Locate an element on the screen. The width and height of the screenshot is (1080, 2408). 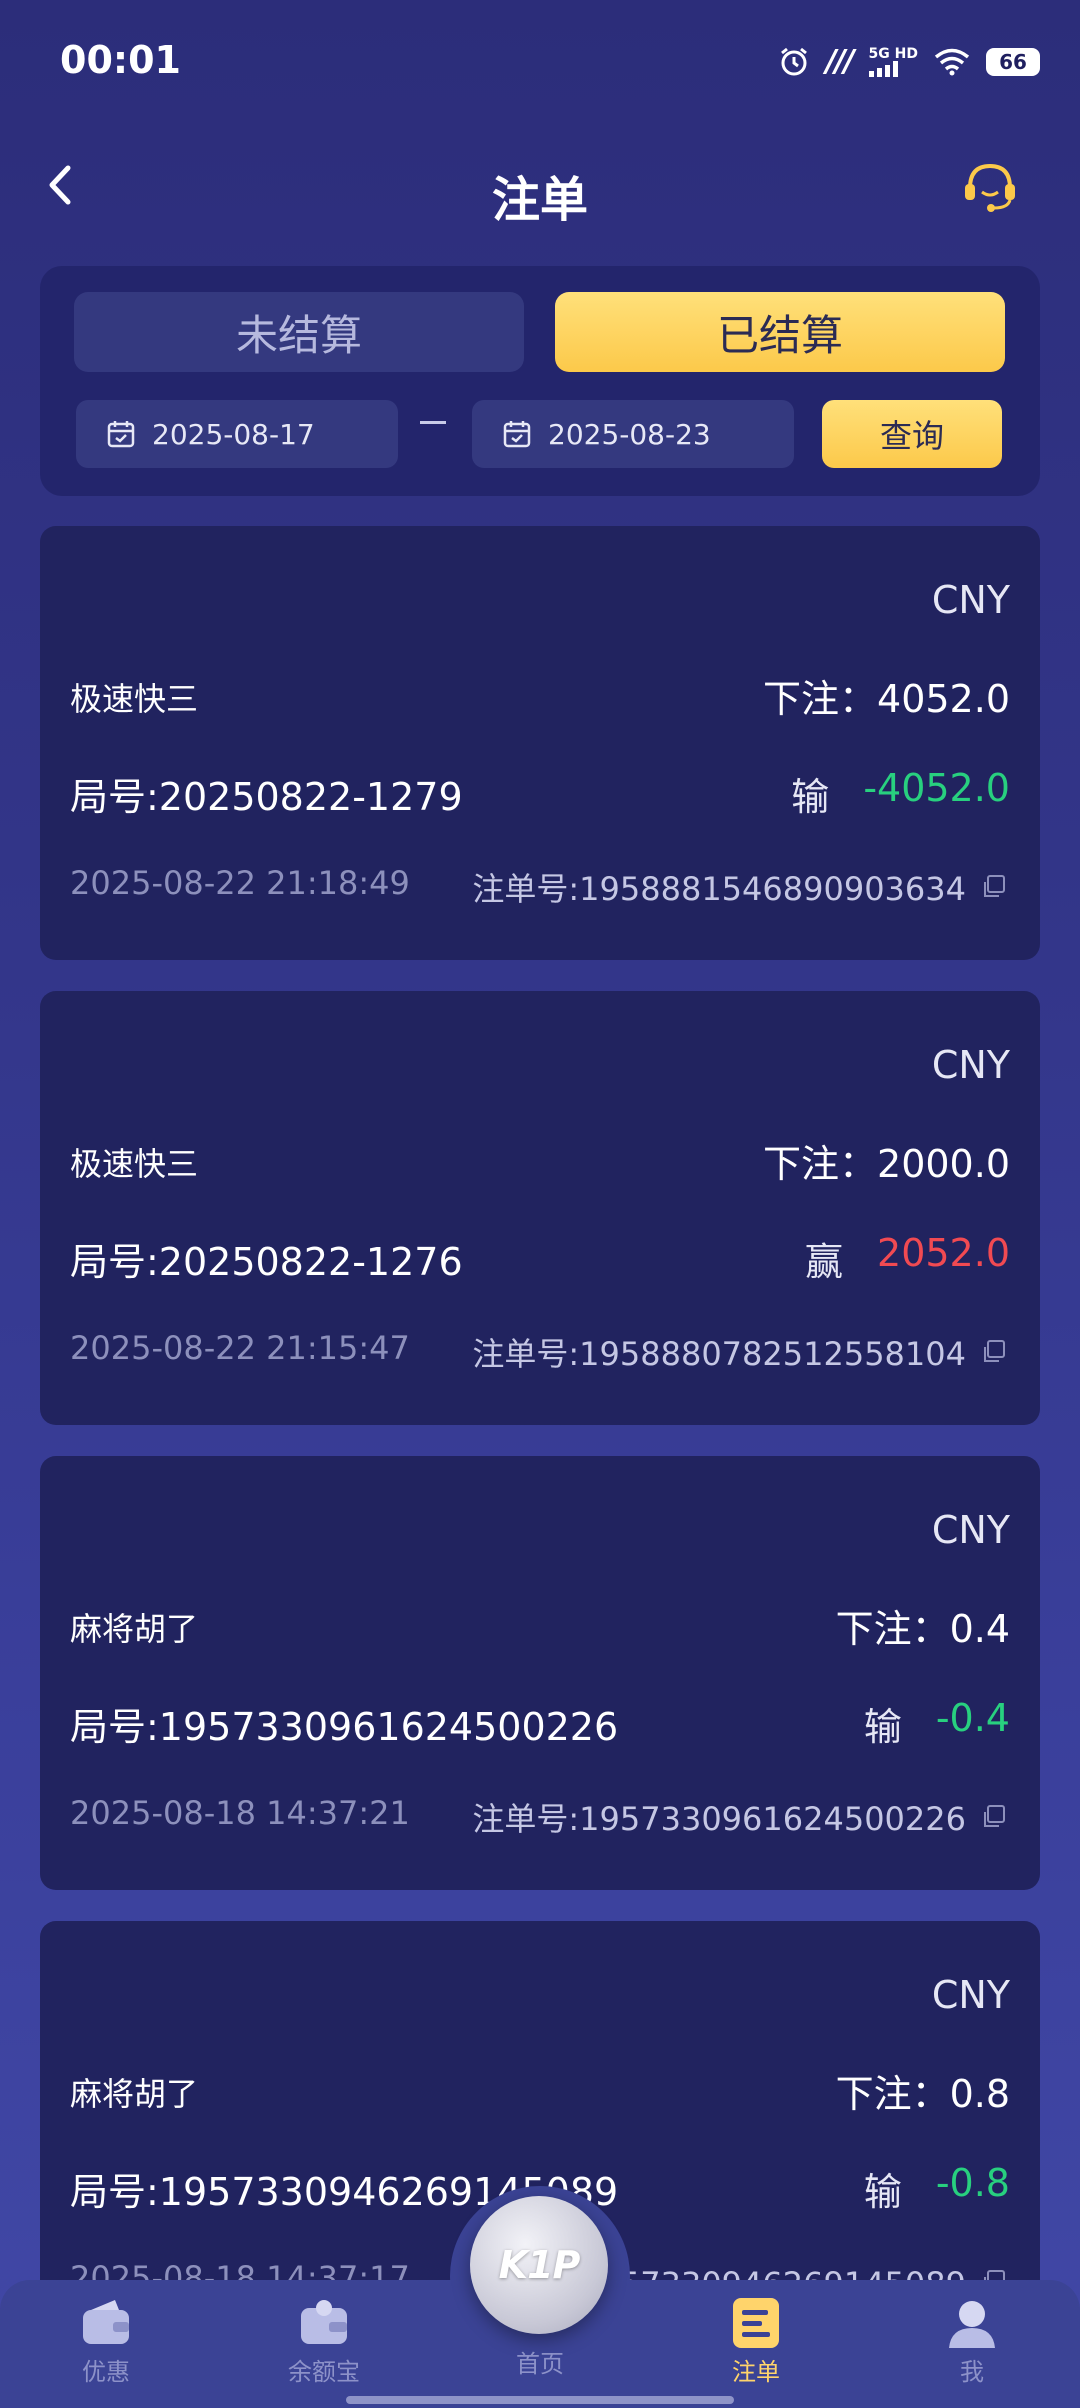
order-id: 注单号:1957330961624500226 is located at coordinates (739, 1817).